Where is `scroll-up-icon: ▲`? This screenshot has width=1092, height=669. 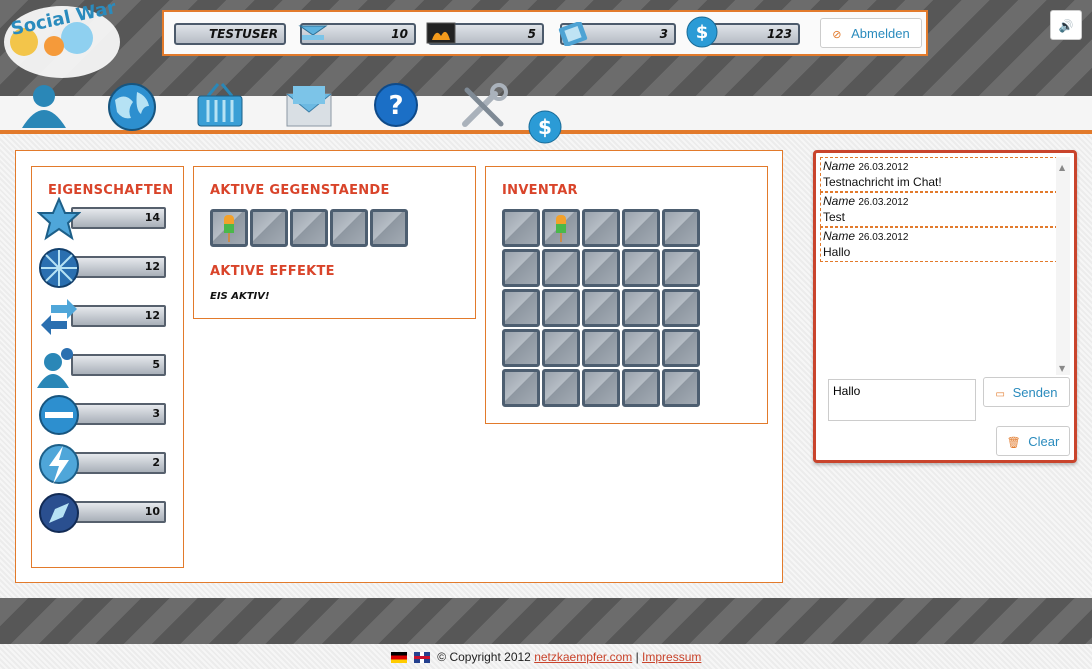 scroll-up-icon: ▲ is located at coordinates (1062, 167).